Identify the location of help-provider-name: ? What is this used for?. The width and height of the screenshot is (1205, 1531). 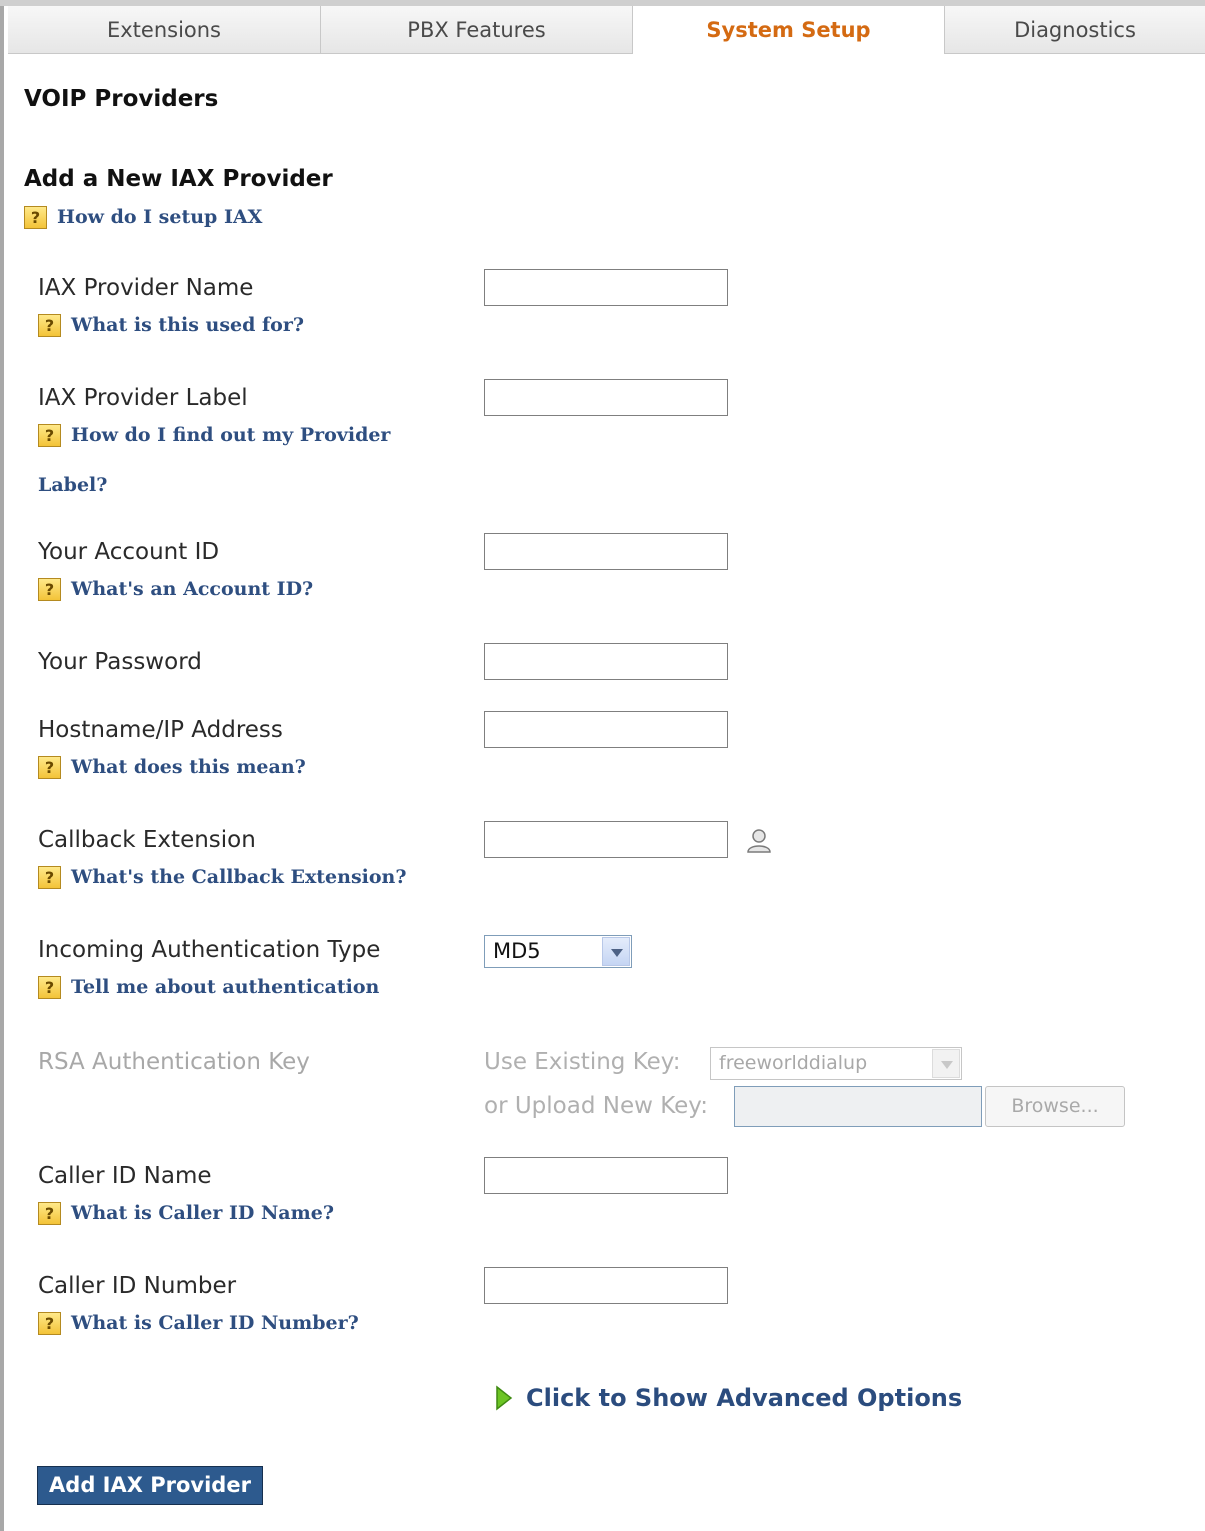
(171, 330).